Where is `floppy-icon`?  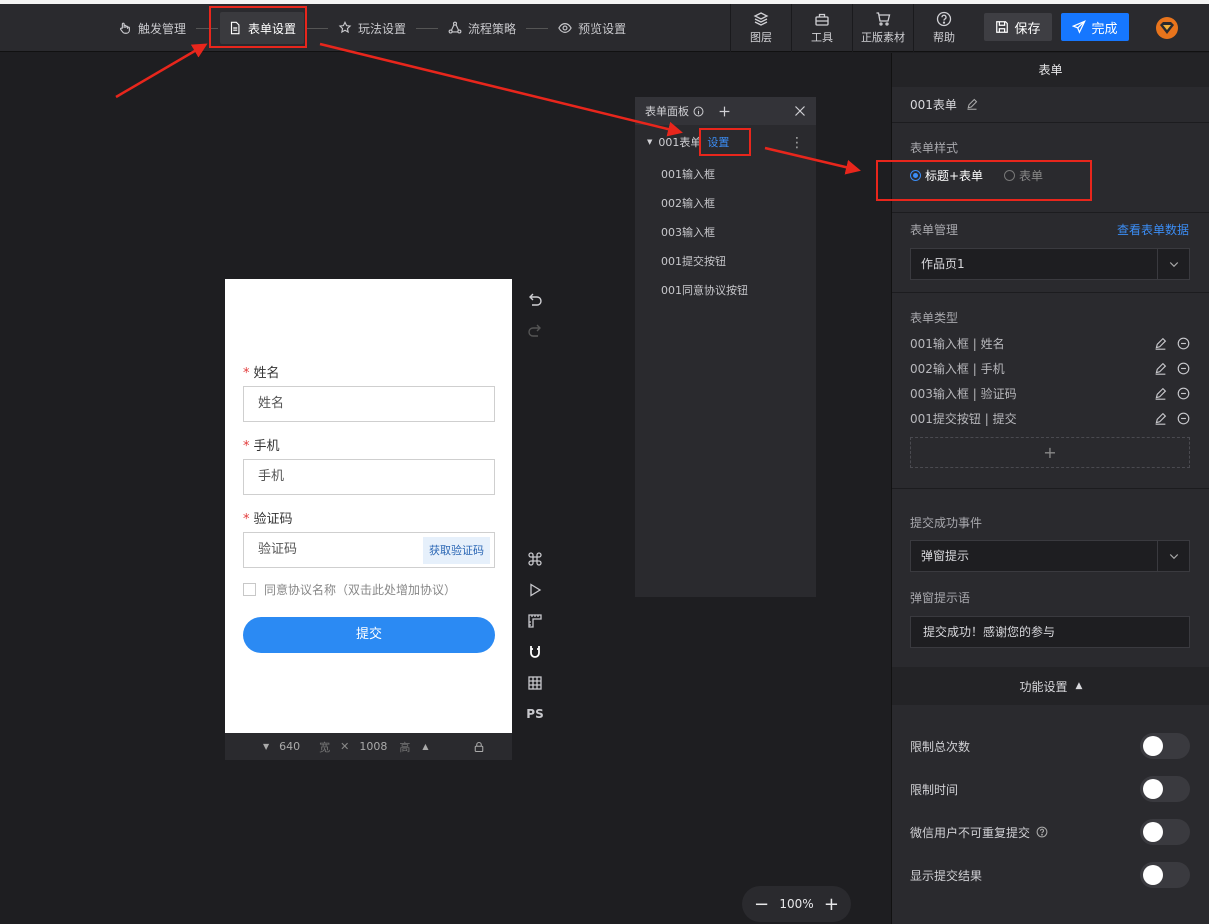 floppy-icon is located at coordinates (1002, 27).